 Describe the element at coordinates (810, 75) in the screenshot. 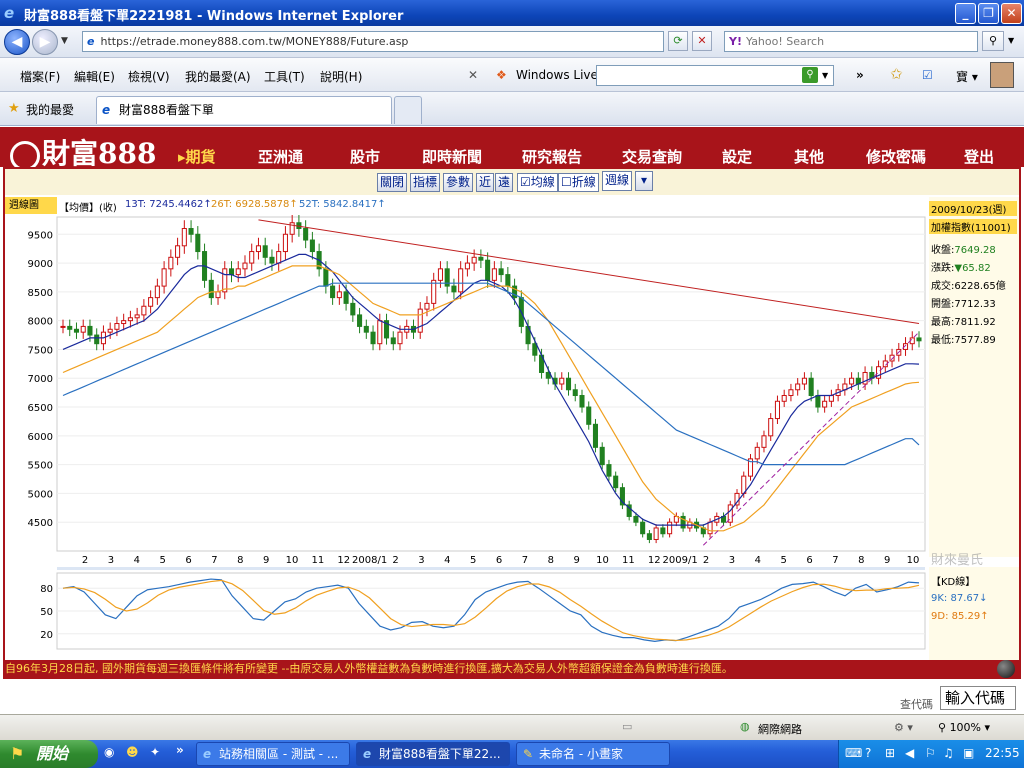

I see `live-search-icon: ⚲` at that location.